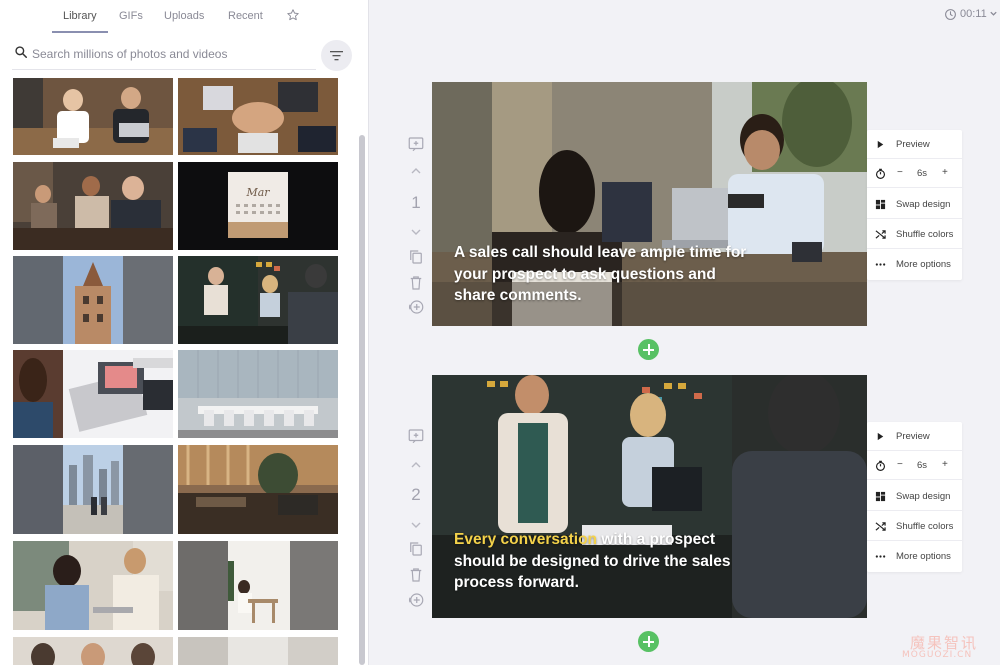 The width and height of the screenshot is (1000, 665). What do you see at coordinates (592, 583) in the screenshot?
I see `caption-line: process forward.` at bounding box center [592, 583].